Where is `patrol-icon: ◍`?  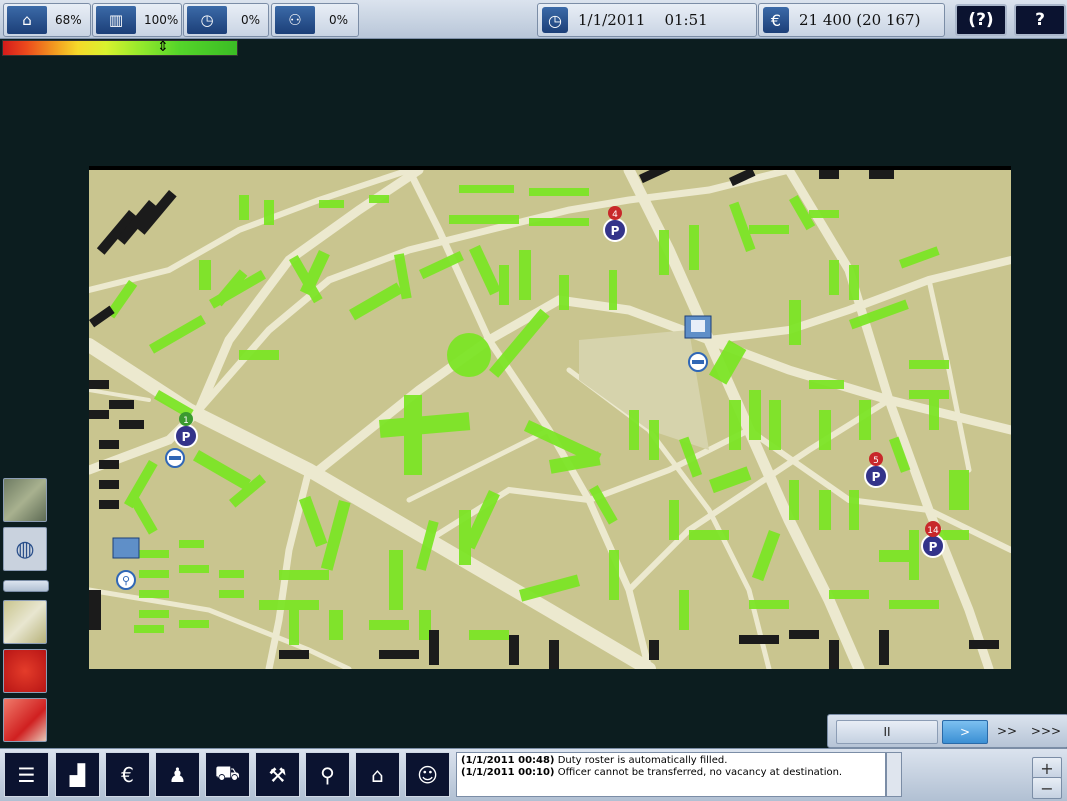 patrol-icon: ◍ is located at coordinates (25, 549).